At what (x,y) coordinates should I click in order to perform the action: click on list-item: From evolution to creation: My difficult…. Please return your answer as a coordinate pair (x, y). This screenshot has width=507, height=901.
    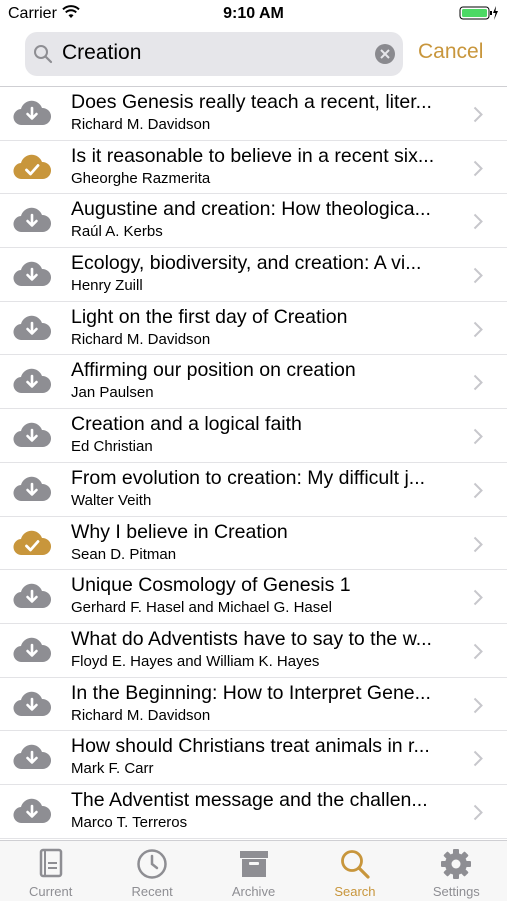
    Looking at the image, I should click on (253, 490).